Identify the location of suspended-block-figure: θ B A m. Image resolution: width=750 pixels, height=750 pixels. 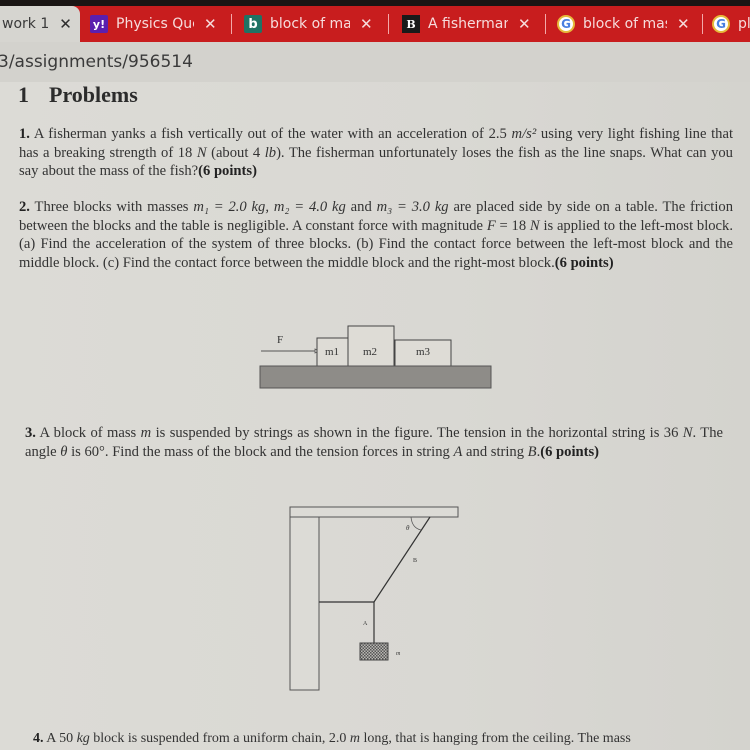
(374, 598).